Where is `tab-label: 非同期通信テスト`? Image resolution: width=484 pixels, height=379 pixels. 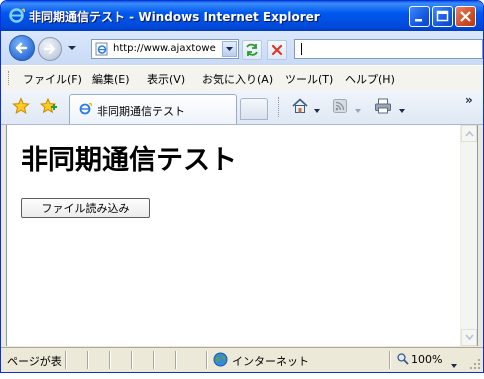 tab-label: 非同期通信テスト is located at coordinates (141, 111).